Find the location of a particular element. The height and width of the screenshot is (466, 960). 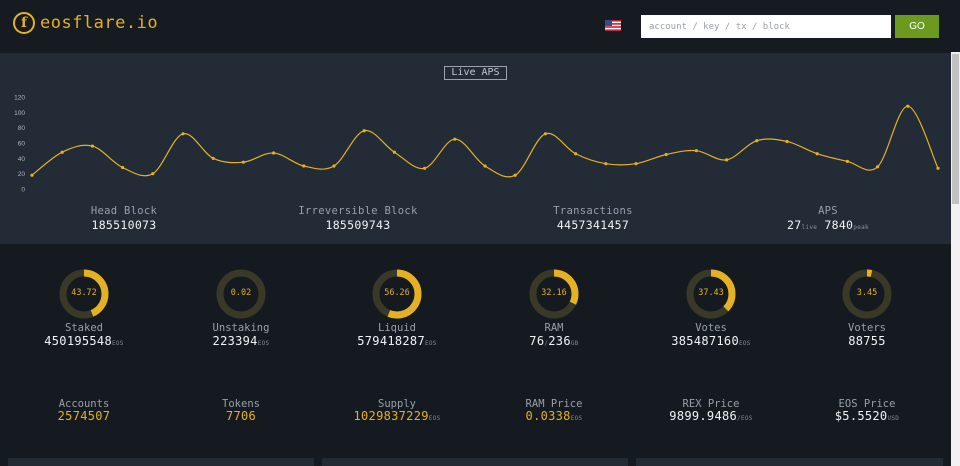

y-tick-label: 60 is located at coordinates (22, 144).